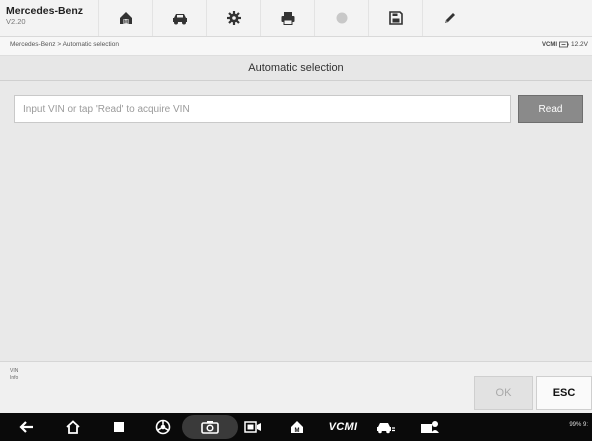 The width and height of the screenshot is (592, 441). Describe the element at coordinates (296, 387) in the screenshot. I see `action-bar: VIN Info OK ESC` at that location.